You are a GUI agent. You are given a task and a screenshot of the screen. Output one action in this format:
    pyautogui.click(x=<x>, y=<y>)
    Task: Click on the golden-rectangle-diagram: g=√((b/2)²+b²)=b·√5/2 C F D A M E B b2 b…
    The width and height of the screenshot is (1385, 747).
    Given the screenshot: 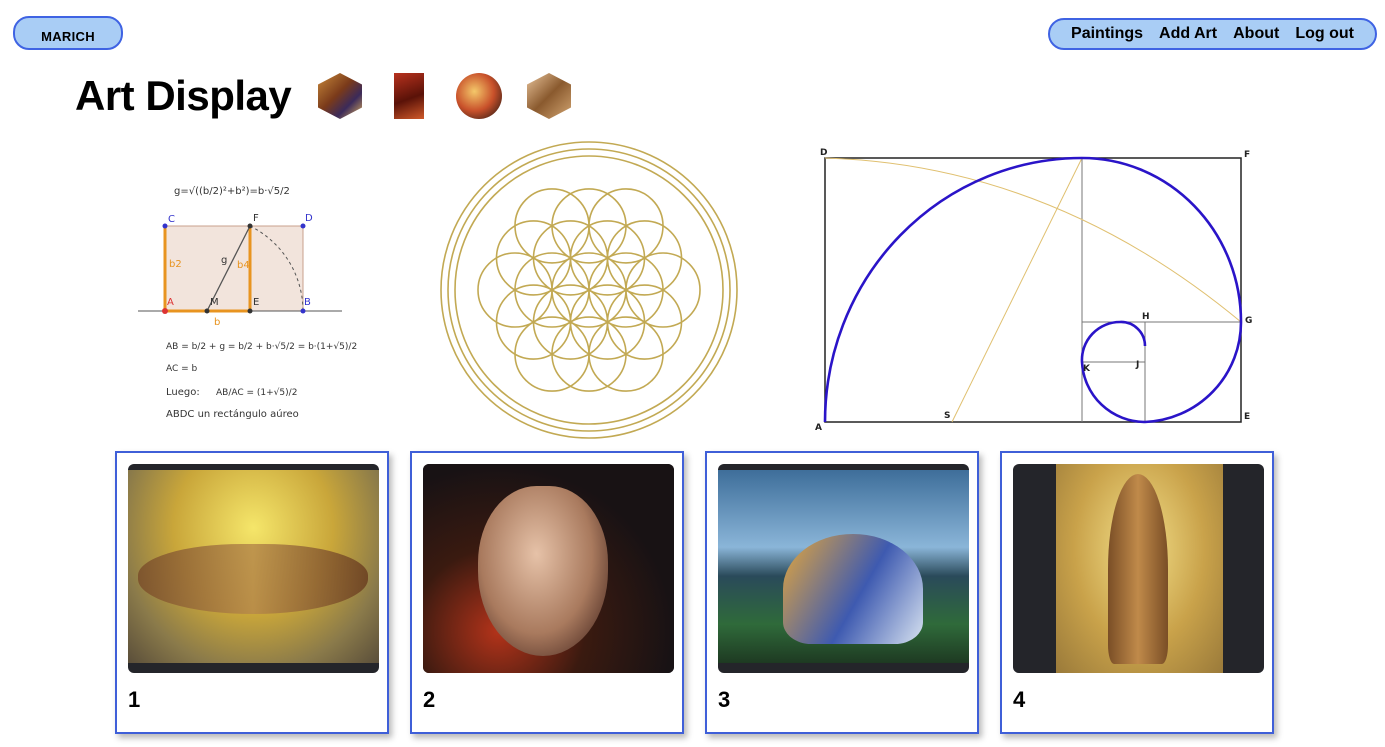 What is the action you would take?
    pyautogui.click(x=247, y=303)
    